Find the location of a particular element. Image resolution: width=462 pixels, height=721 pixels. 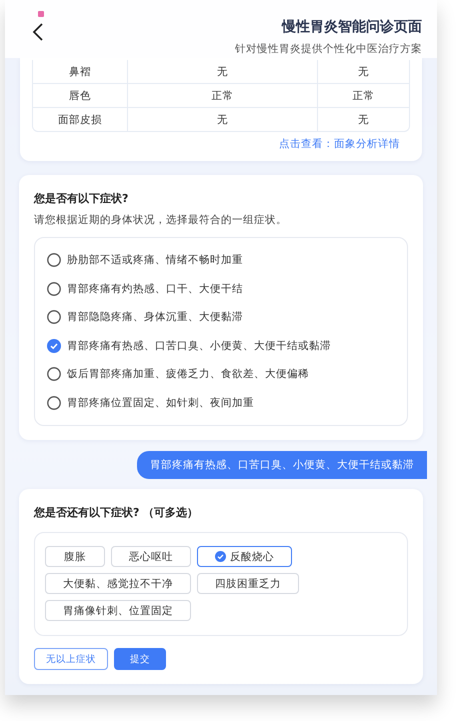

symptom-tag: 四肢困重乏力 is located at coordinates (248, 583).